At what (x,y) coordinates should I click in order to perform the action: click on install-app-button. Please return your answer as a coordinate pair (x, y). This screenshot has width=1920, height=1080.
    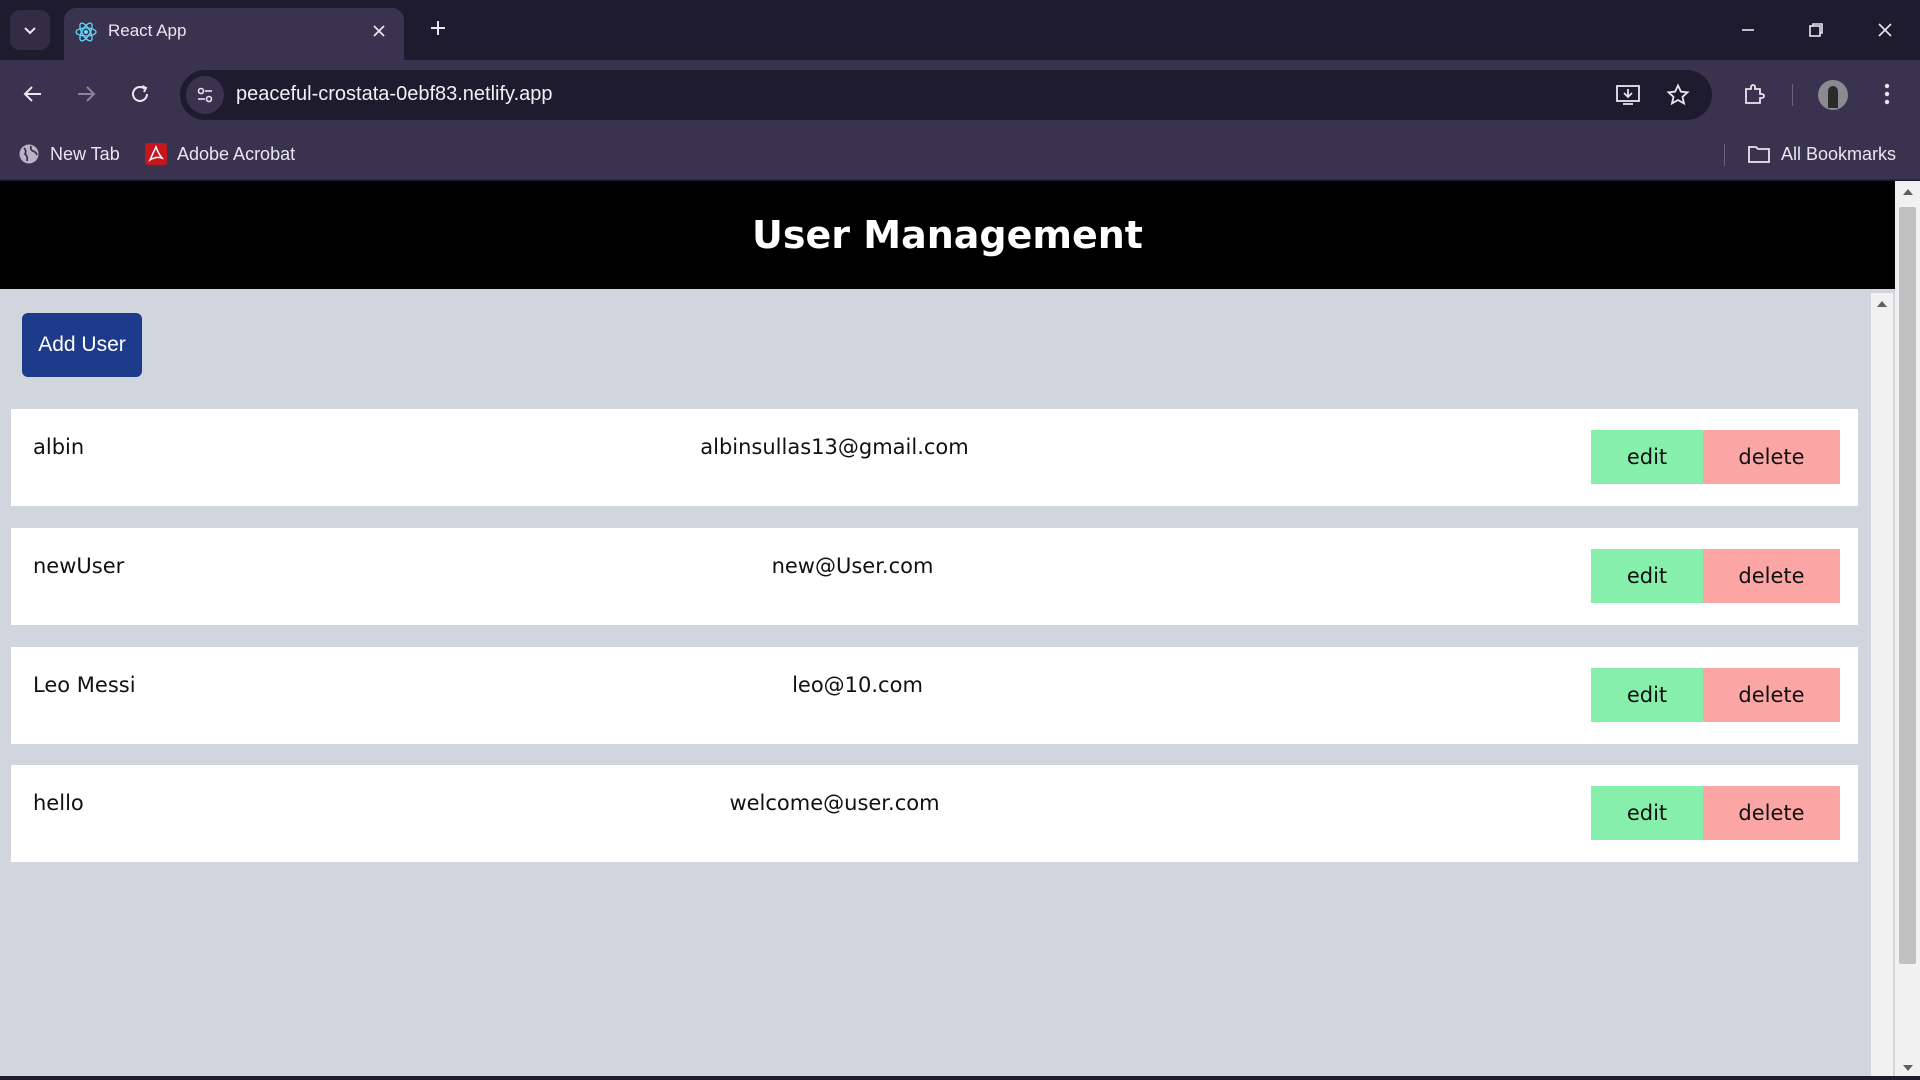
    Looking at the image, I should click on (1628, 95).